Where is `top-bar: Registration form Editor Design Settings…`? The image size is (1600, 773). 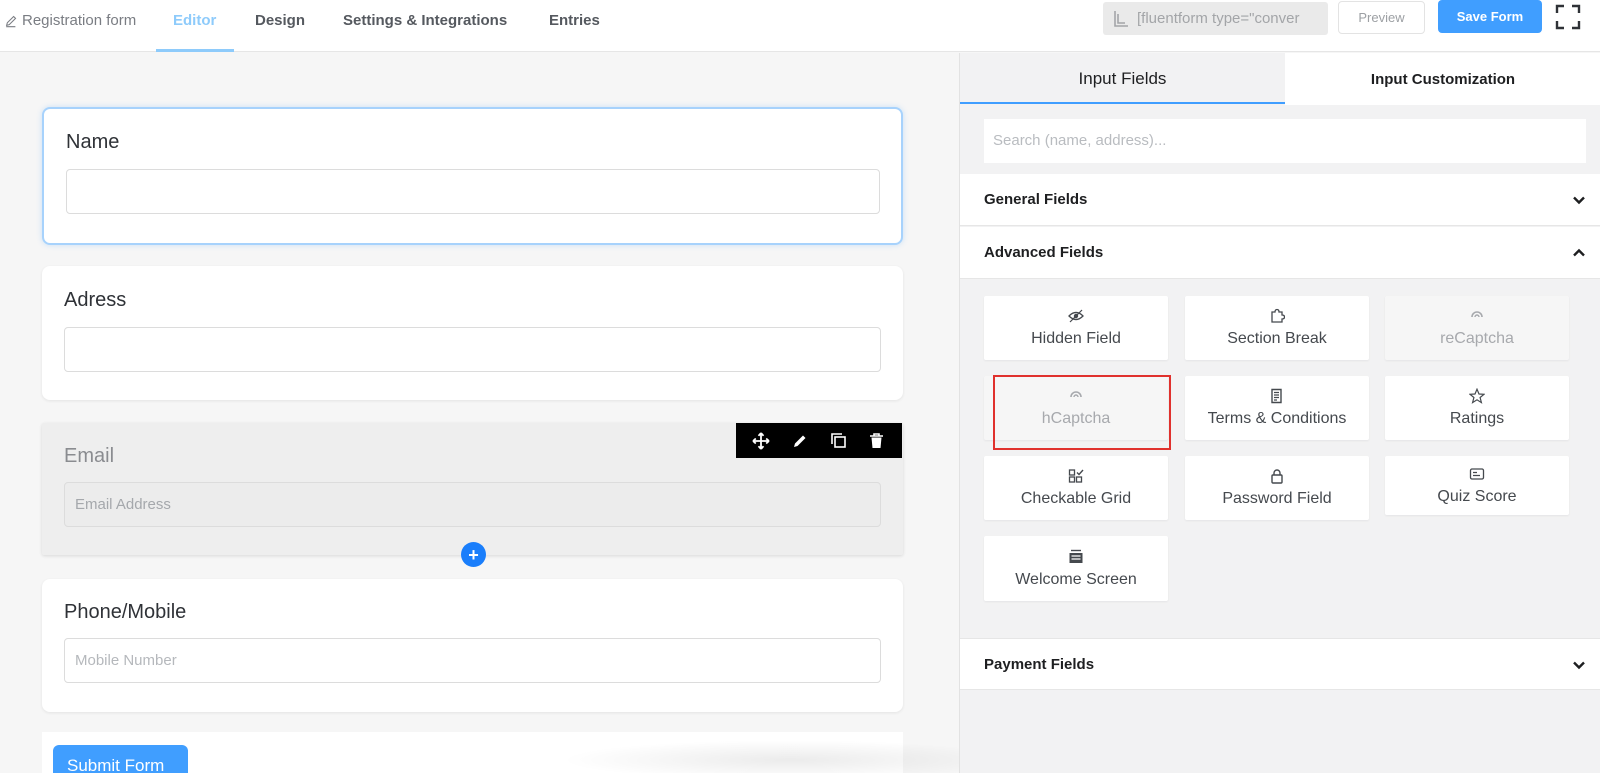
top-bar: Registration form Editor Design Settings… is located at coordinates (800, 26).